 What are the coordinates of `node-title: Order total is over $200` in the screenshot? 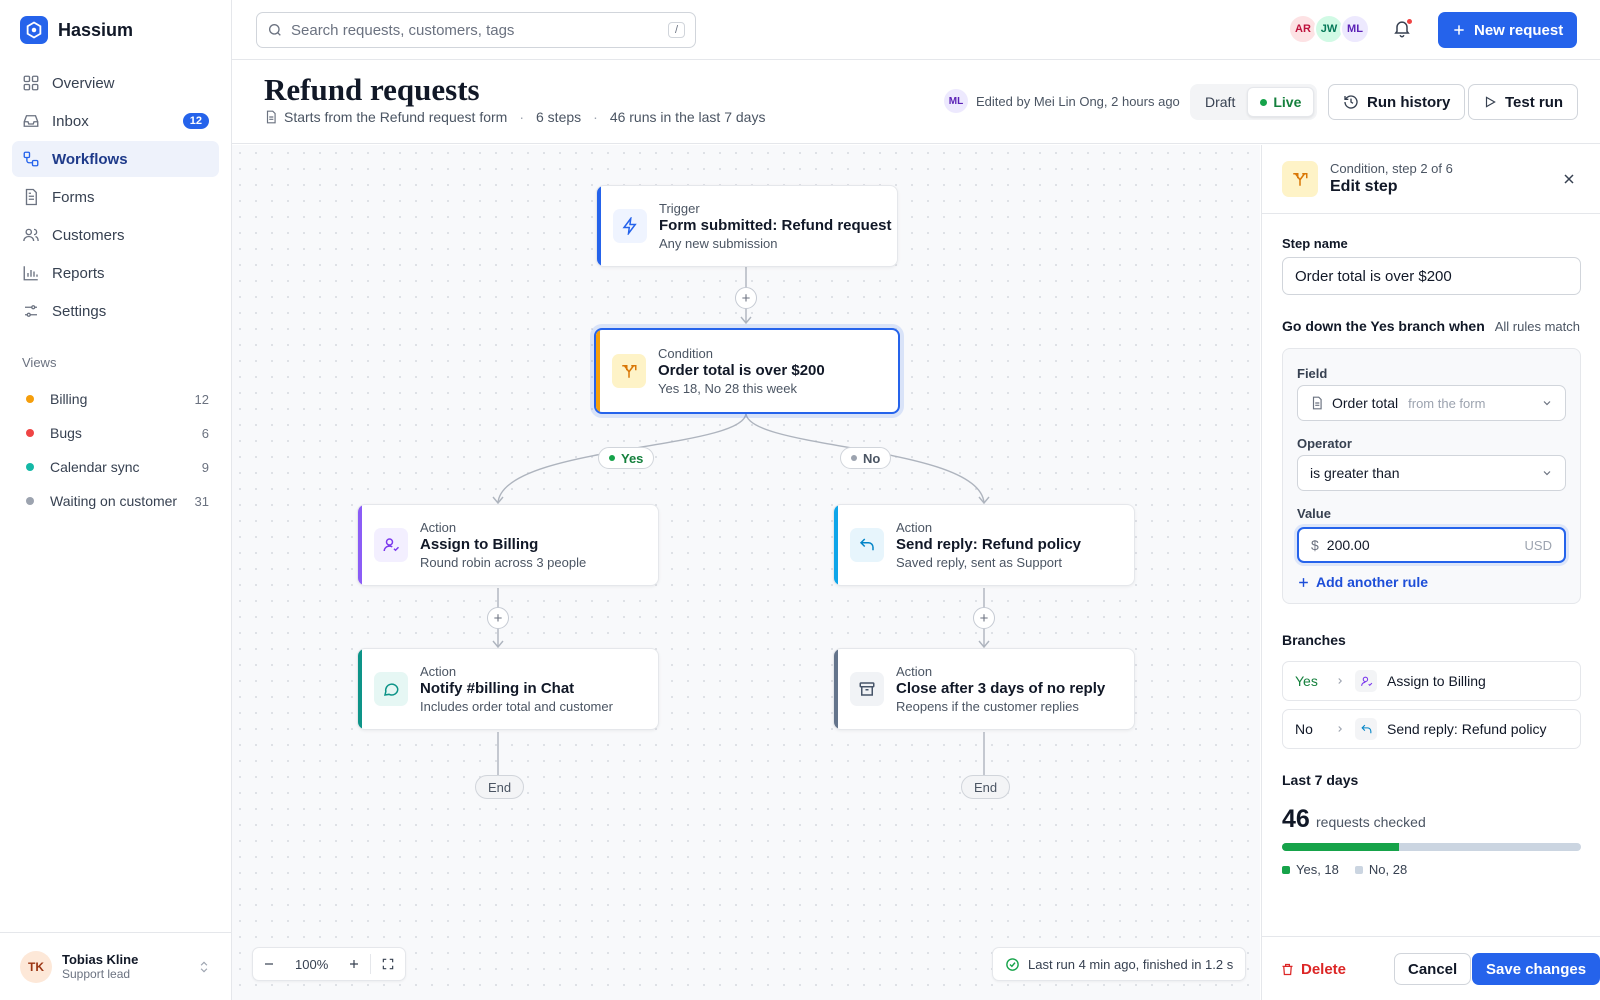 It's located at (741, 370).